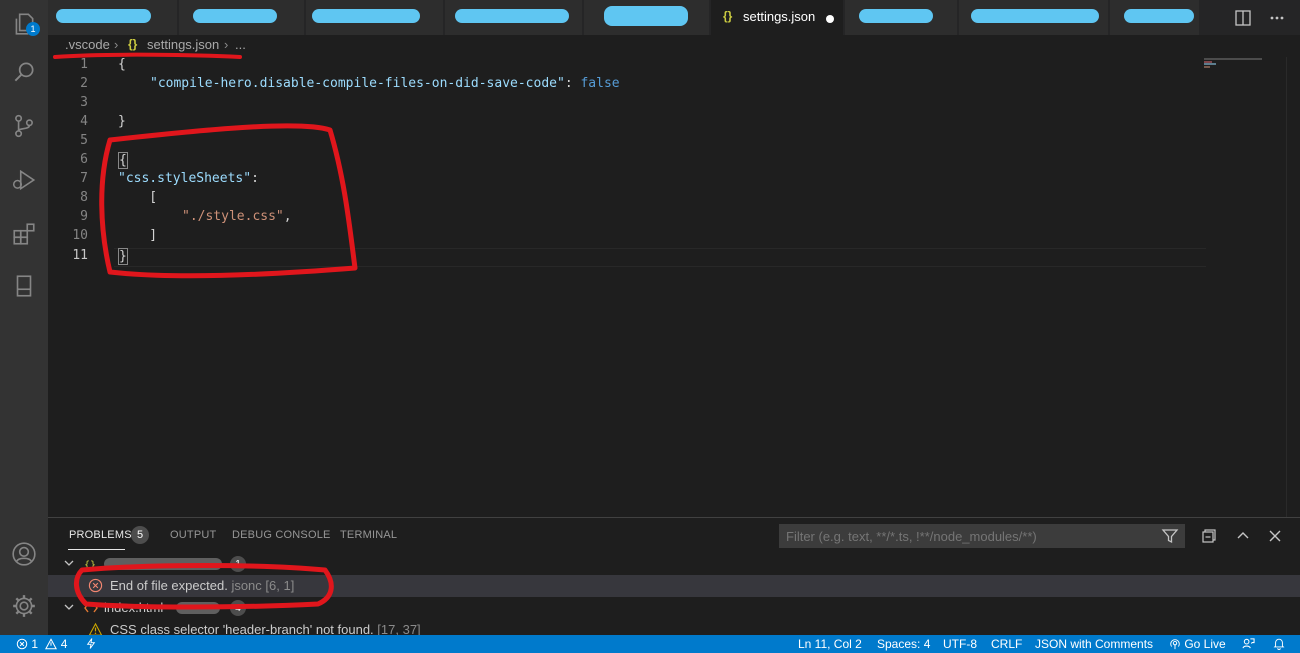  I want to click on feedback-icon, so click(1248, 643).